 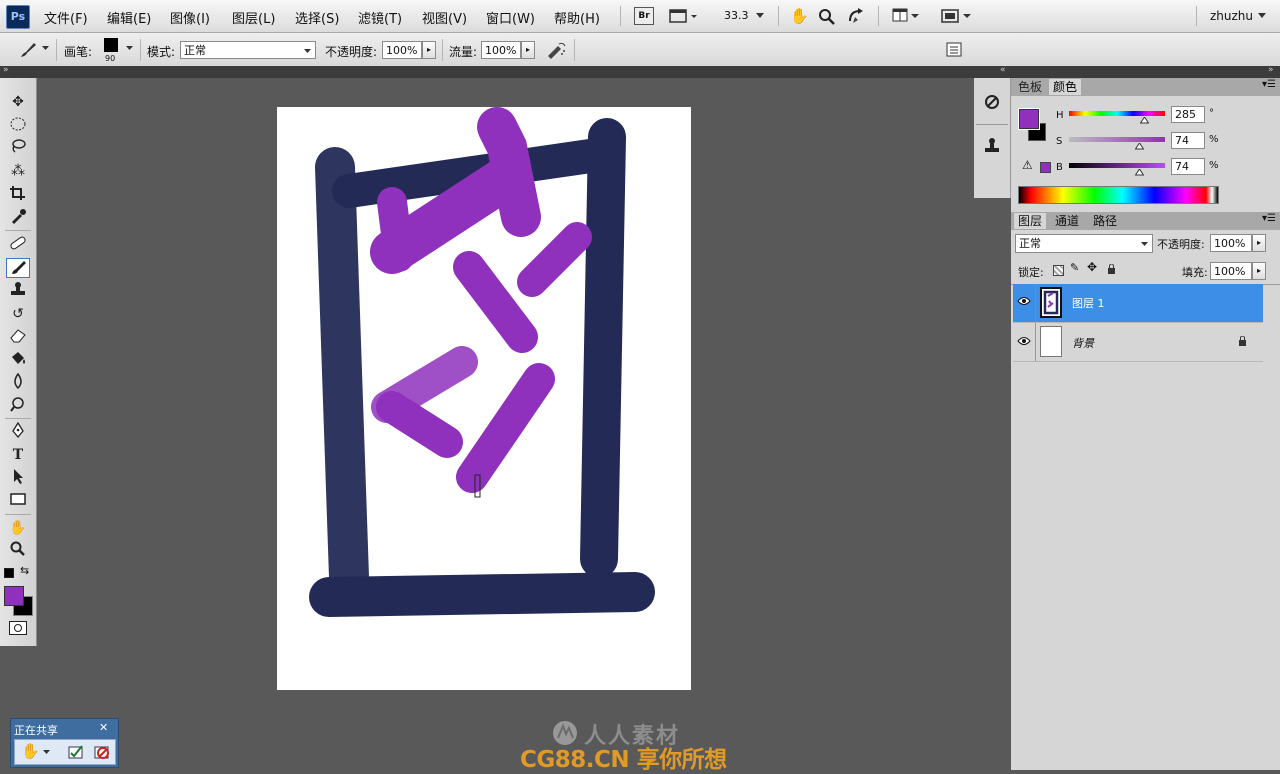 I want to click on pen-tool, so click(x=18, y=431).